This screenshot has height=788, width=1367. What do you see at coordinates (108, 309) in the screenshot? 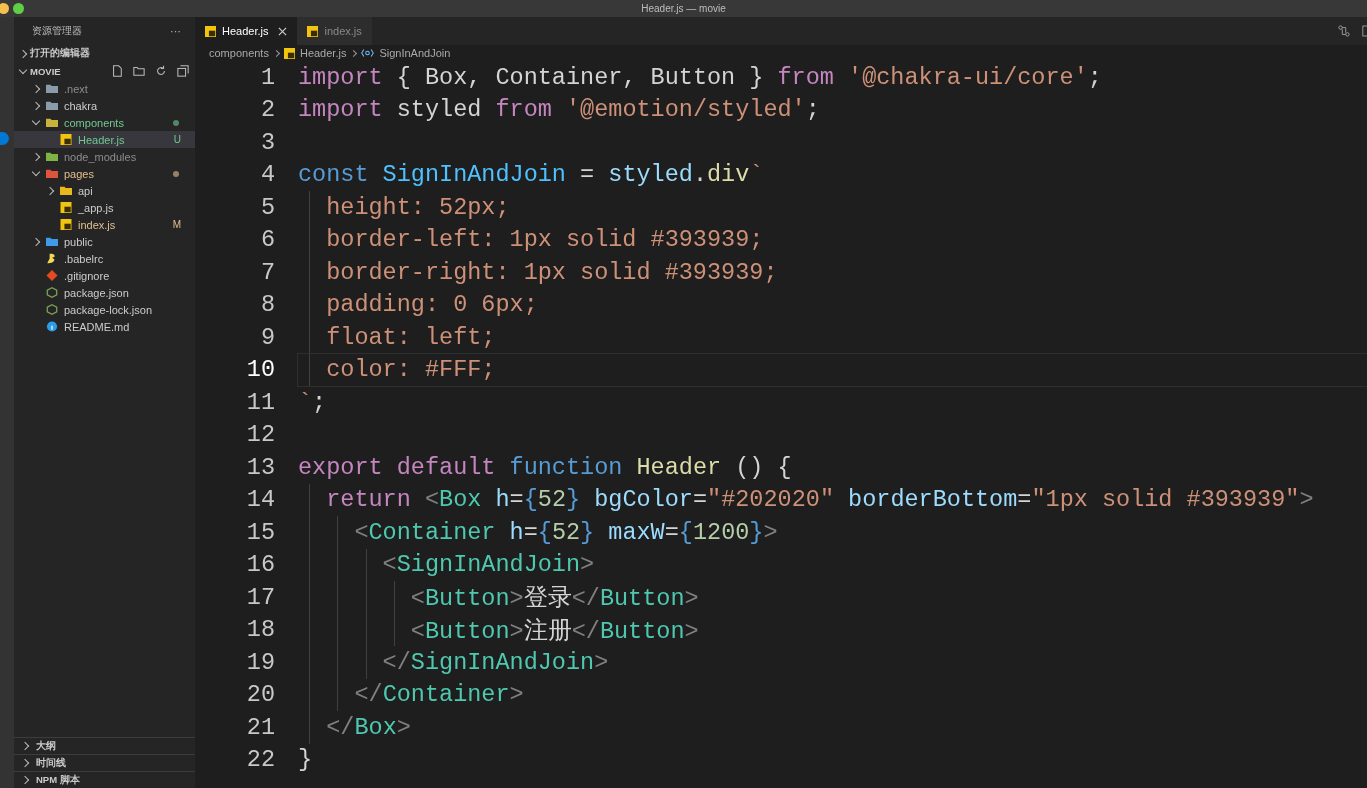
I see `file-name: package-lock.json` at bounding box center [108, 309].